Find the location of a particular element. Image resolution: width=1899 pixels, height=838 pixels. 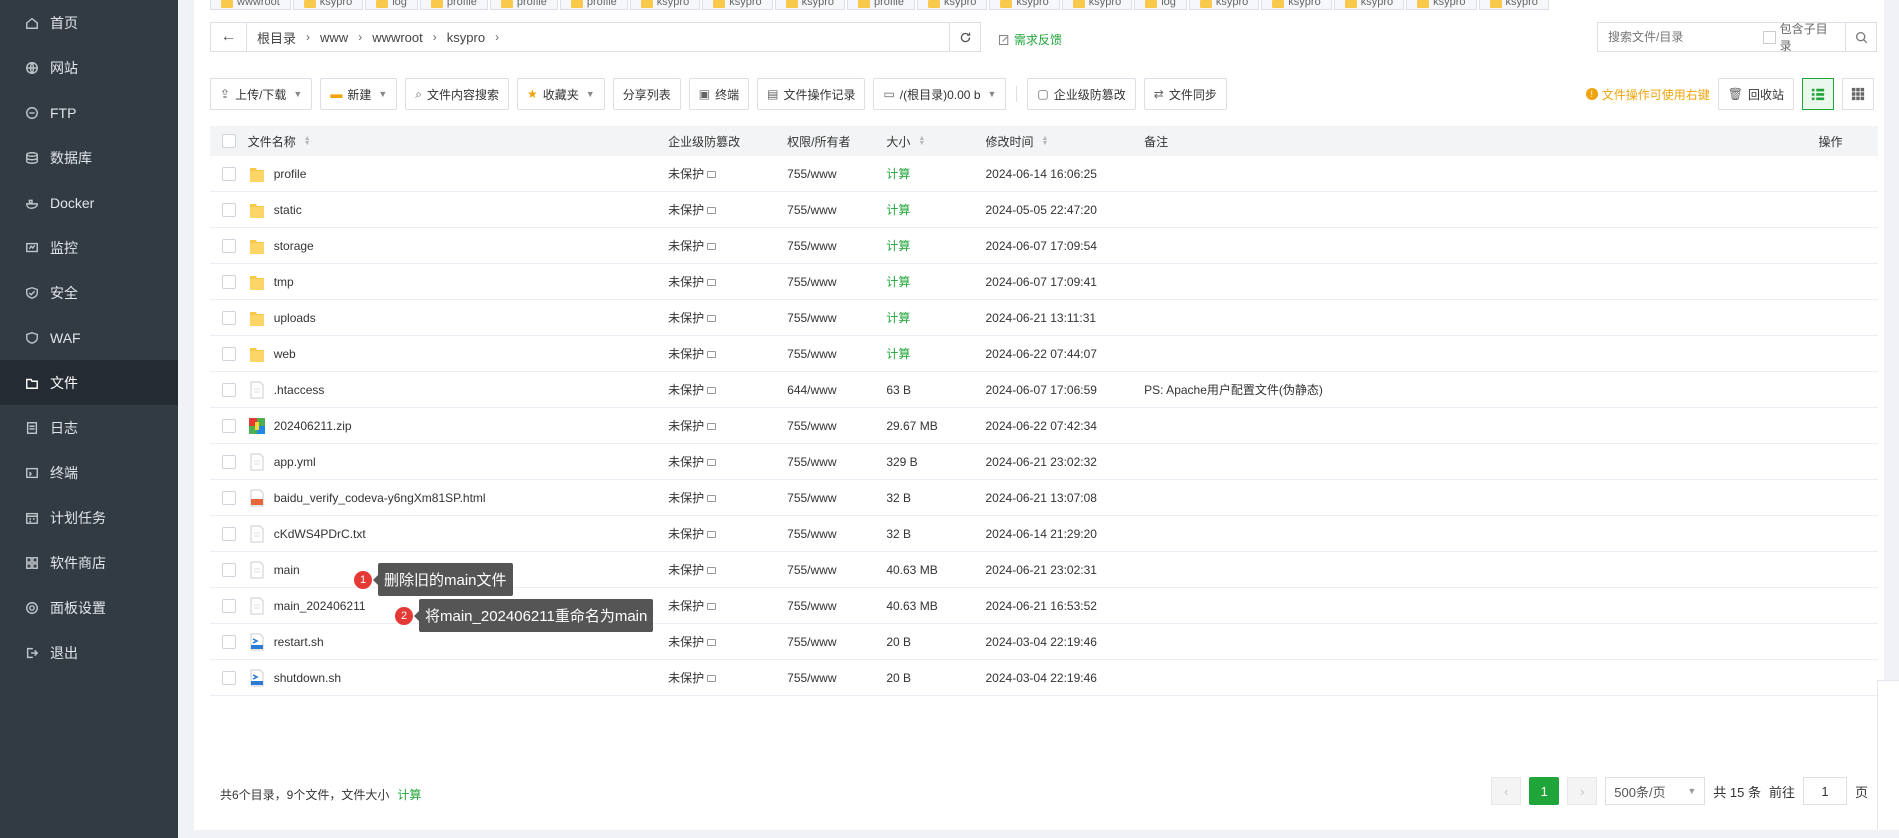

list-view-button is located at coordinates (1818, 94).